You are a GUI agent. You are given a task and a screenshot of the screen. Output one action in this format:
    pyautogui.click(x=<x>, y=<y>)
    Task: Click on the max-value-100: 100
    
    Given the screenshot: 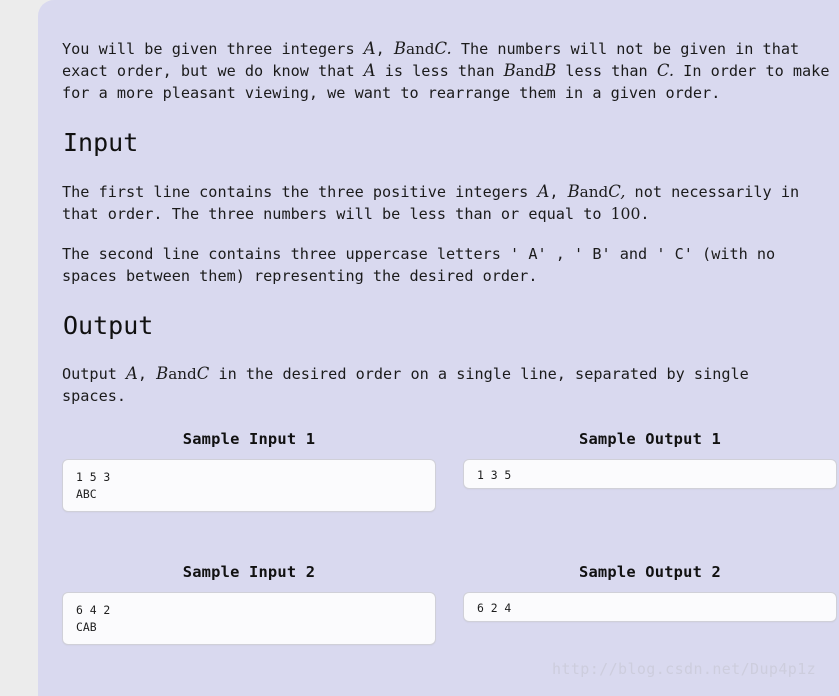 What is the action you would take?
    pyautogui.click(x=625, y=214)
    